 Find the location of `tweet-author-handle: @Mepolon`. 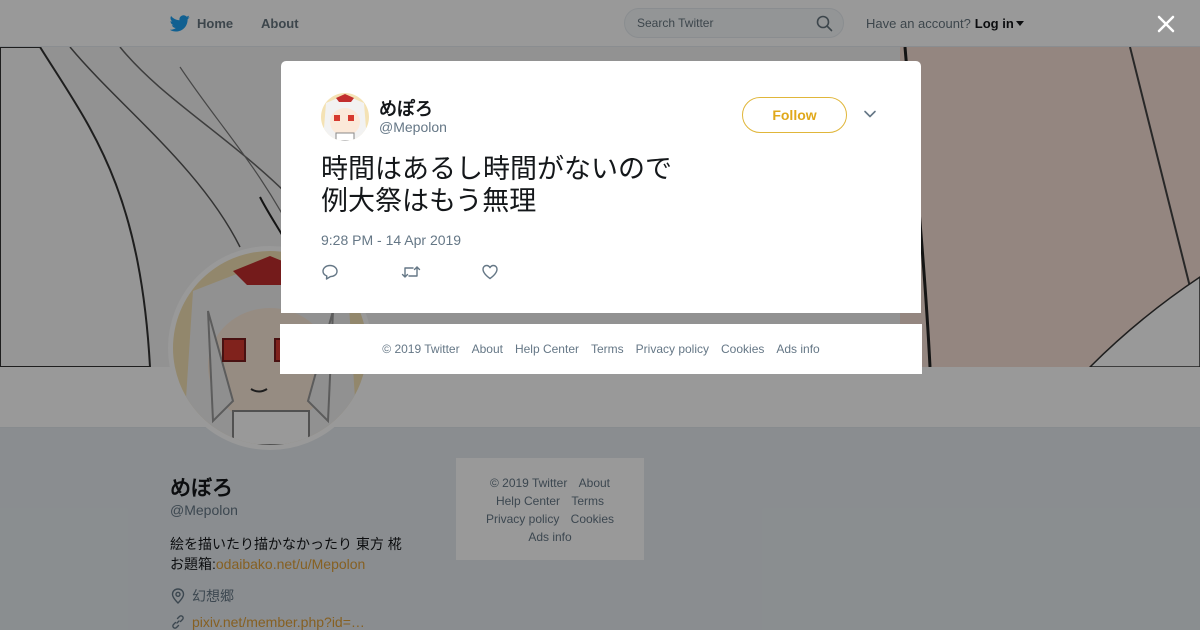

tweet-author-handle: @Mepolon is located at coordinates (413, 127).